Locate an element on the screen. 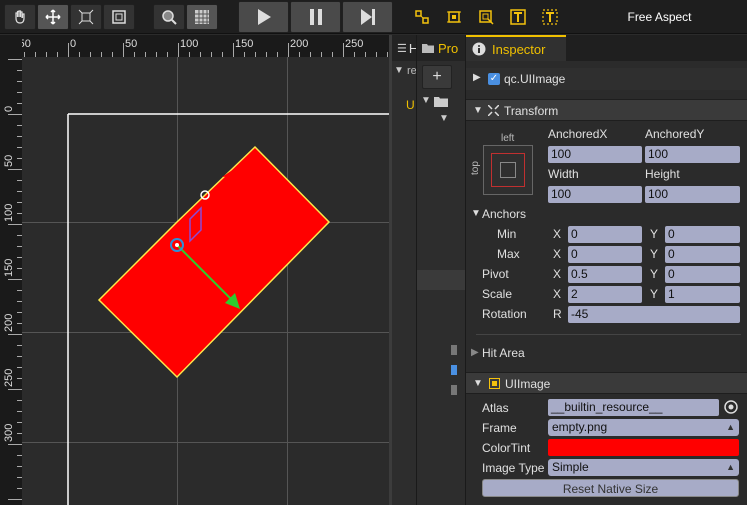  uiimage-title: UIImage is located at coordinates (528, 384).